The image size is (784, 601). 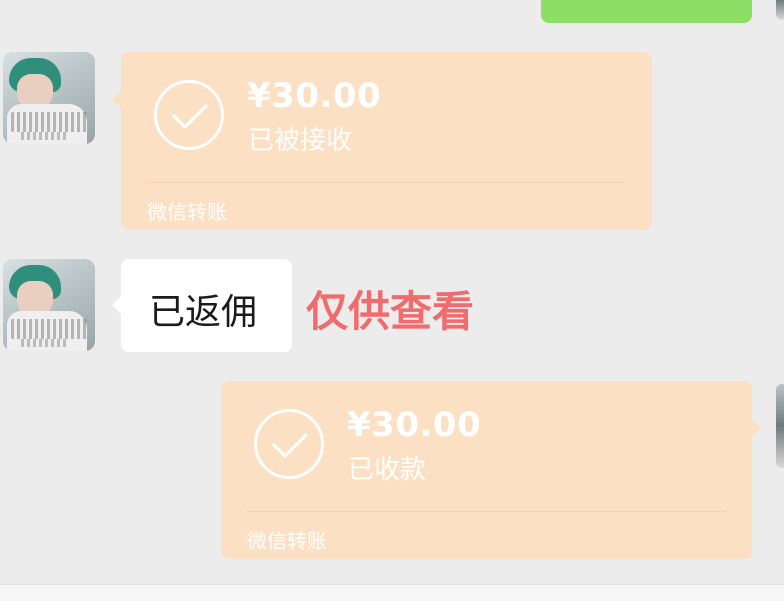 I want to click on transfer-status: 已被接收, so click(x=300, y=141).